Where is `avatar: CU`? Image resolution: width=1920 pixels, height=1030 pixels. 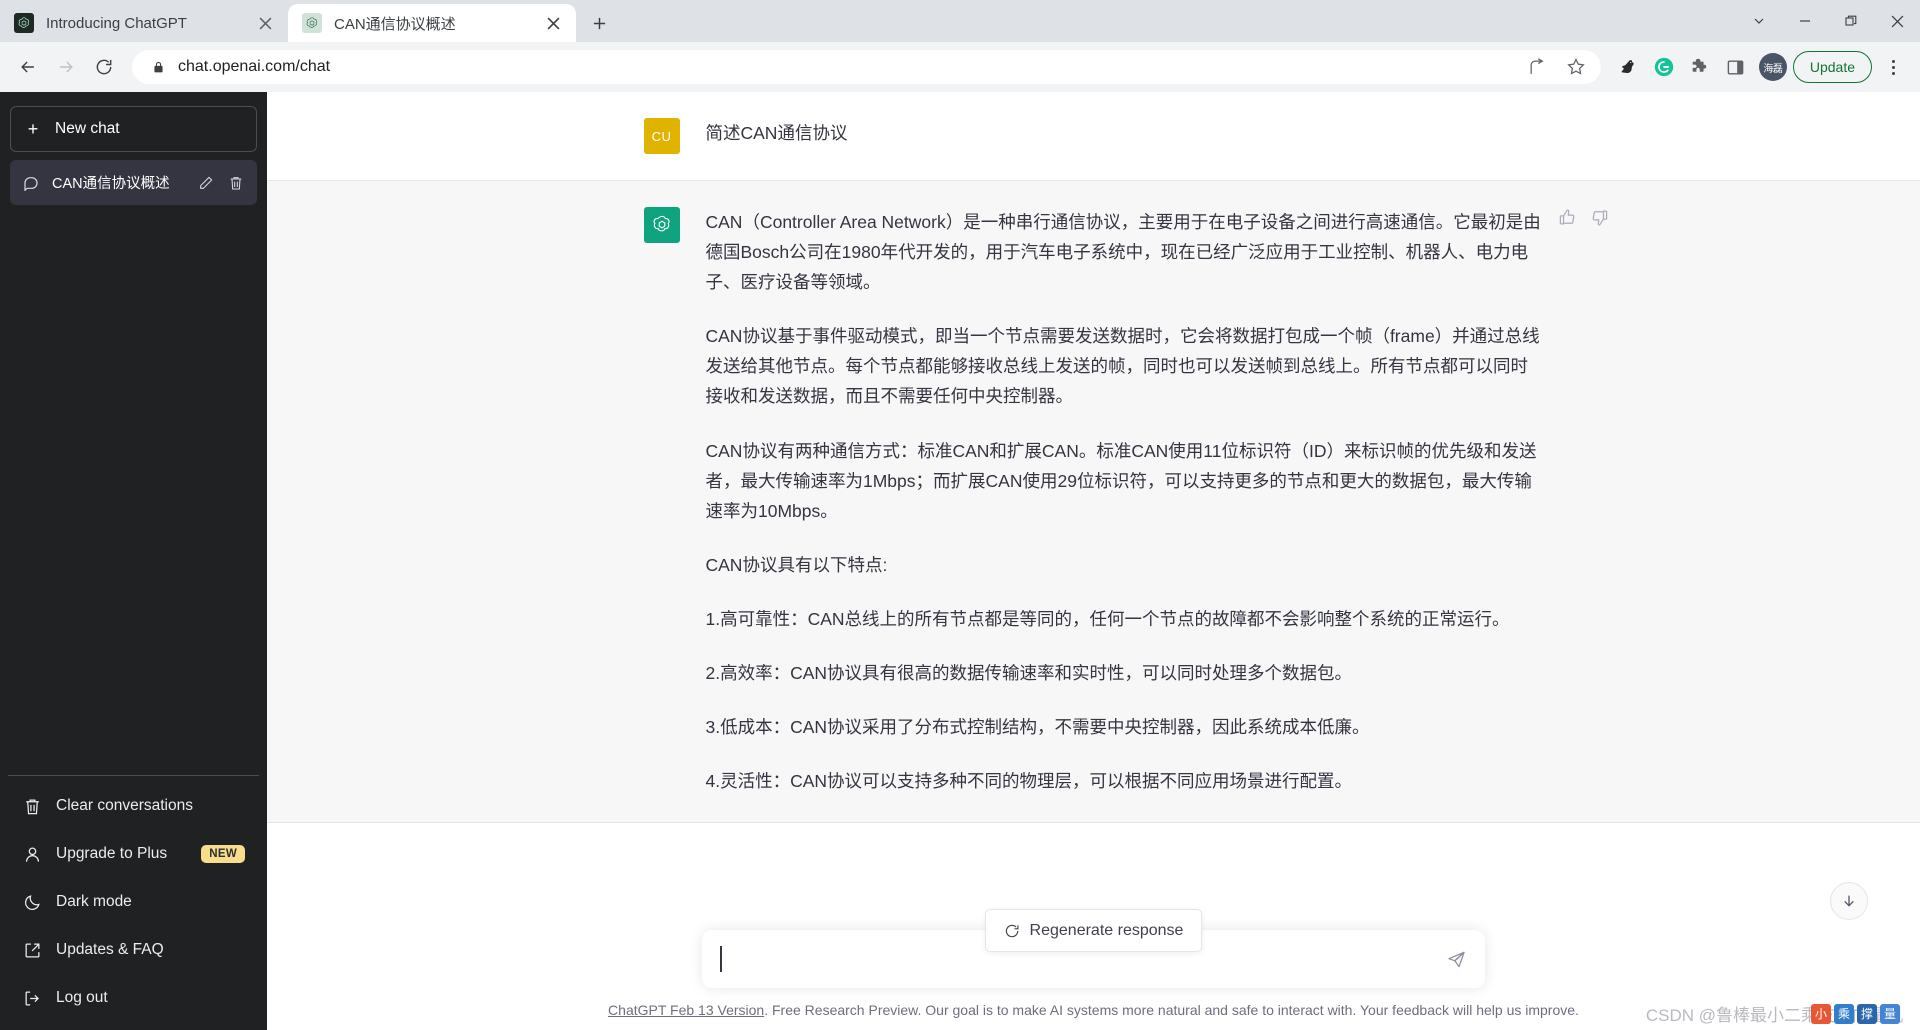 avatar: CU is located at coordinates (661, 136).